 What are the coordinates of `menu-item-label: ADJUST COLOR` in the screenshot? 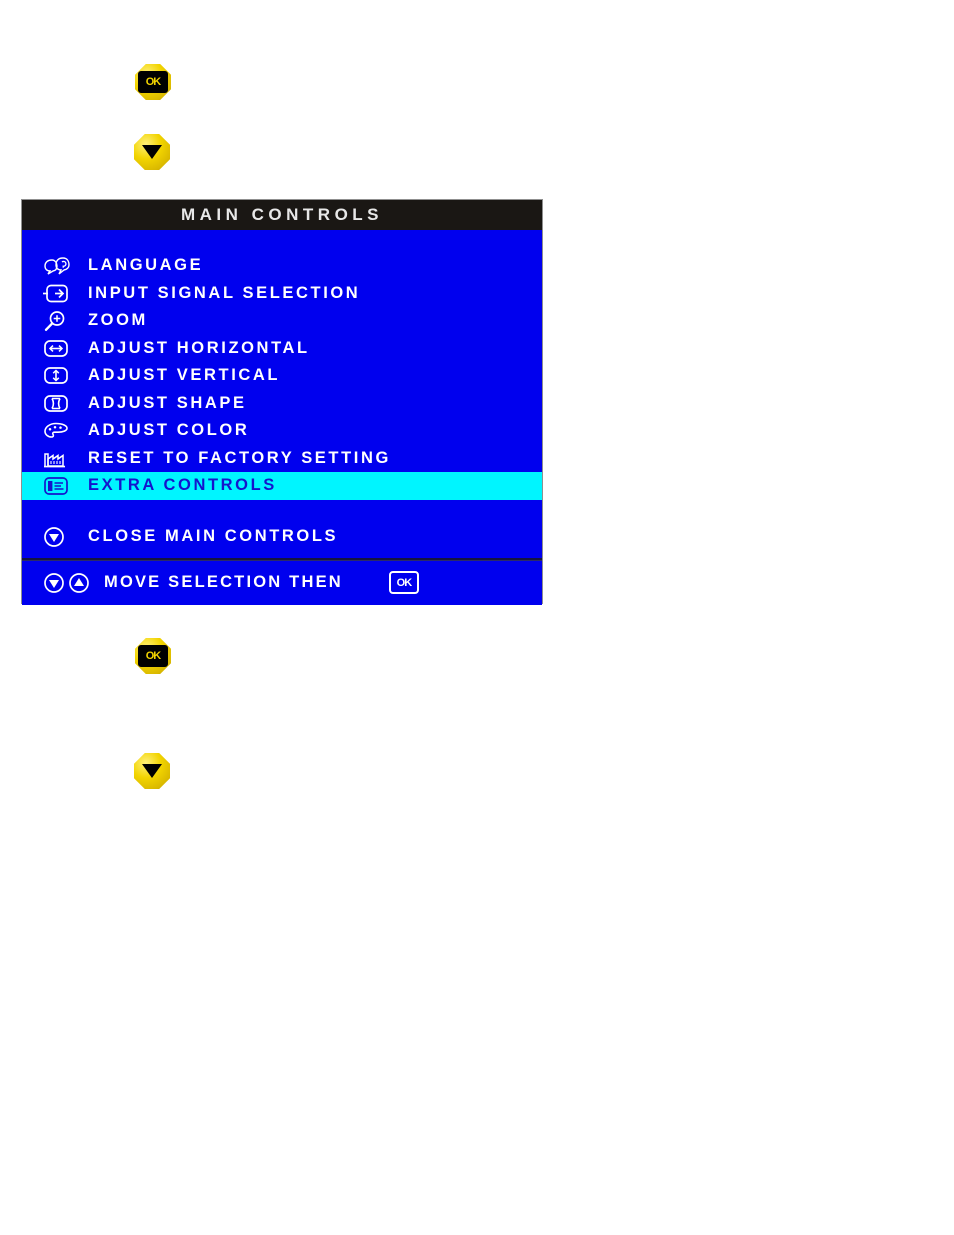 It's located at (169, 430).